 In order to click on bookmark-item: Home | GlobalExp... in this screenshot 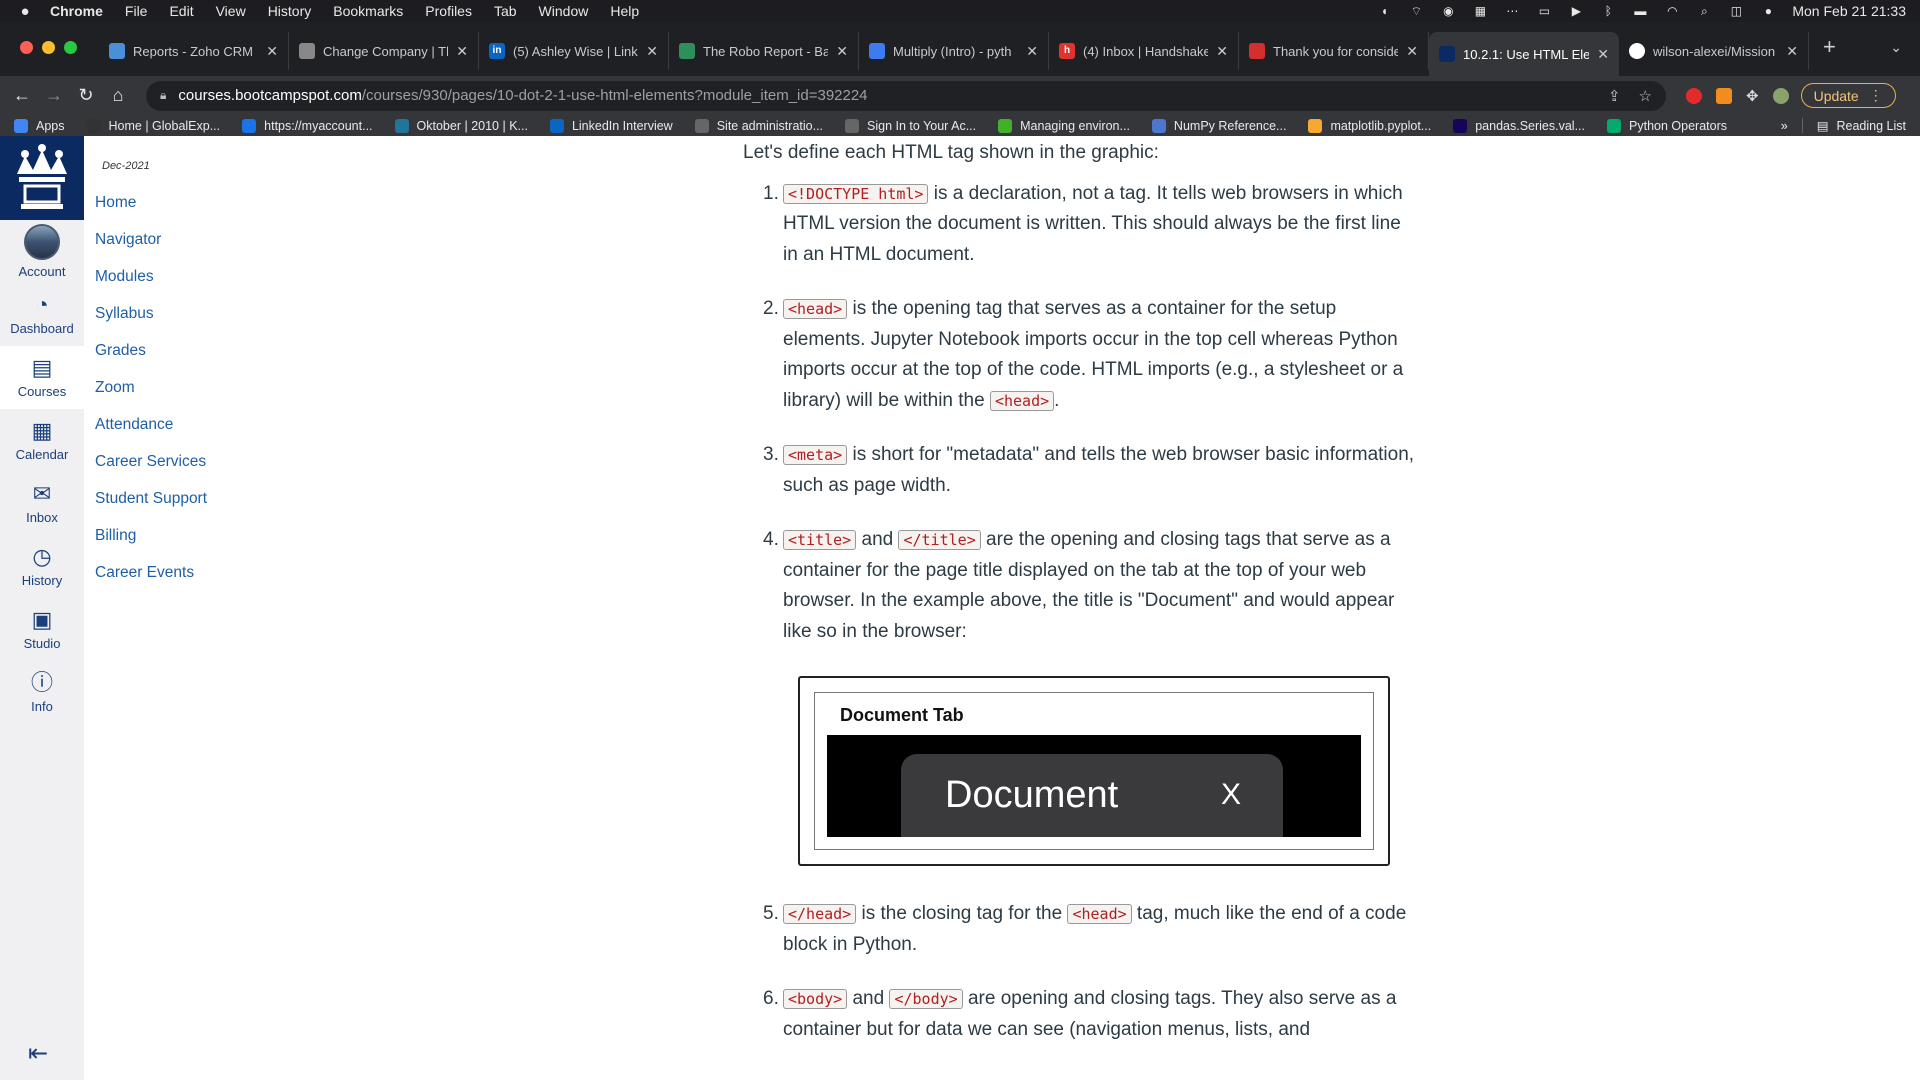, I will do `click(153, 125)`.